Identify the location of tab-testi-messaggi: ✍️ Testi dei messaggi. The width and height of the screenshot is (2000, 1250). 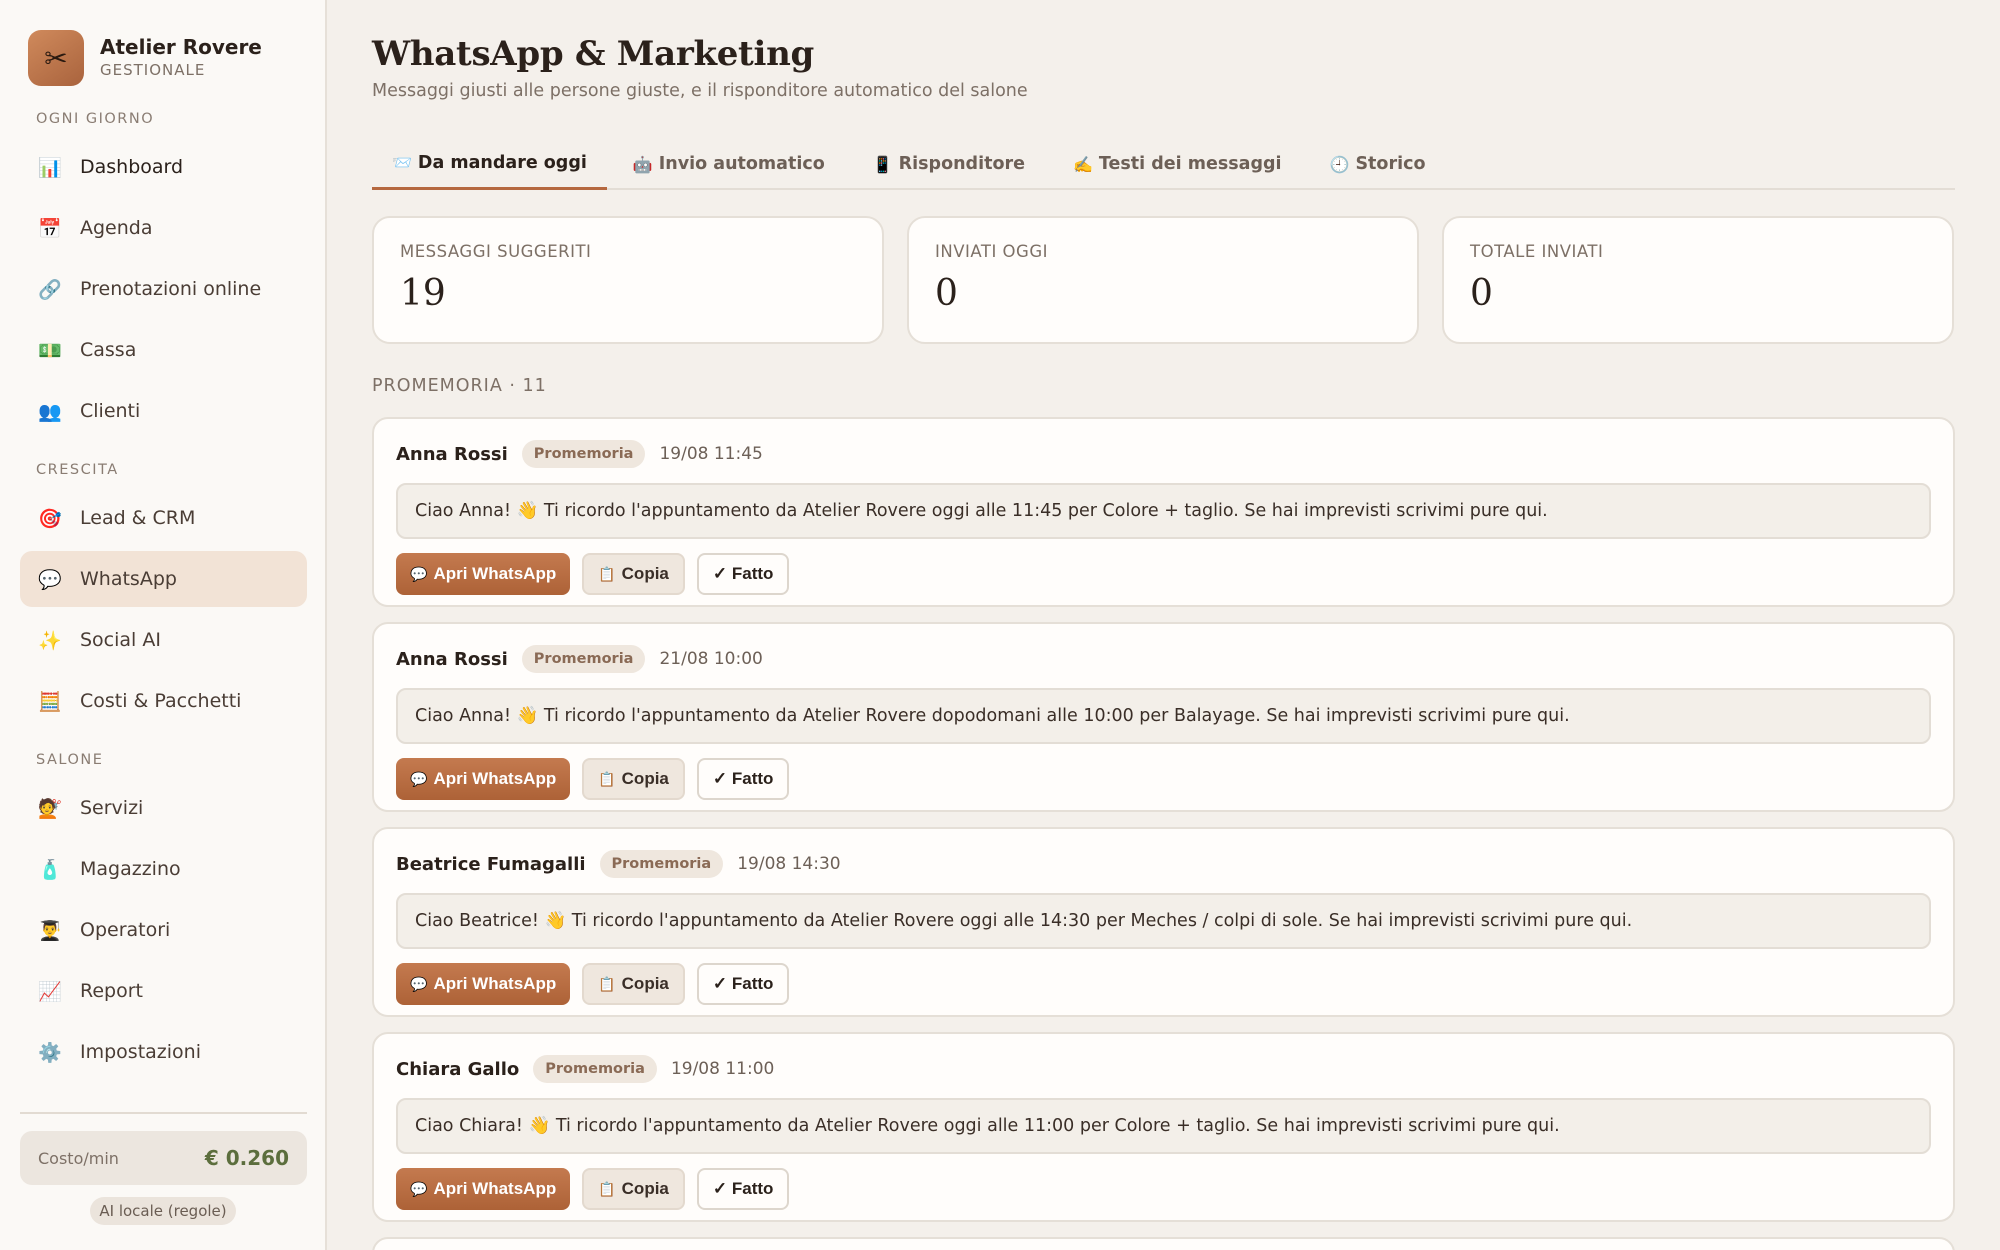
(1177, 164).